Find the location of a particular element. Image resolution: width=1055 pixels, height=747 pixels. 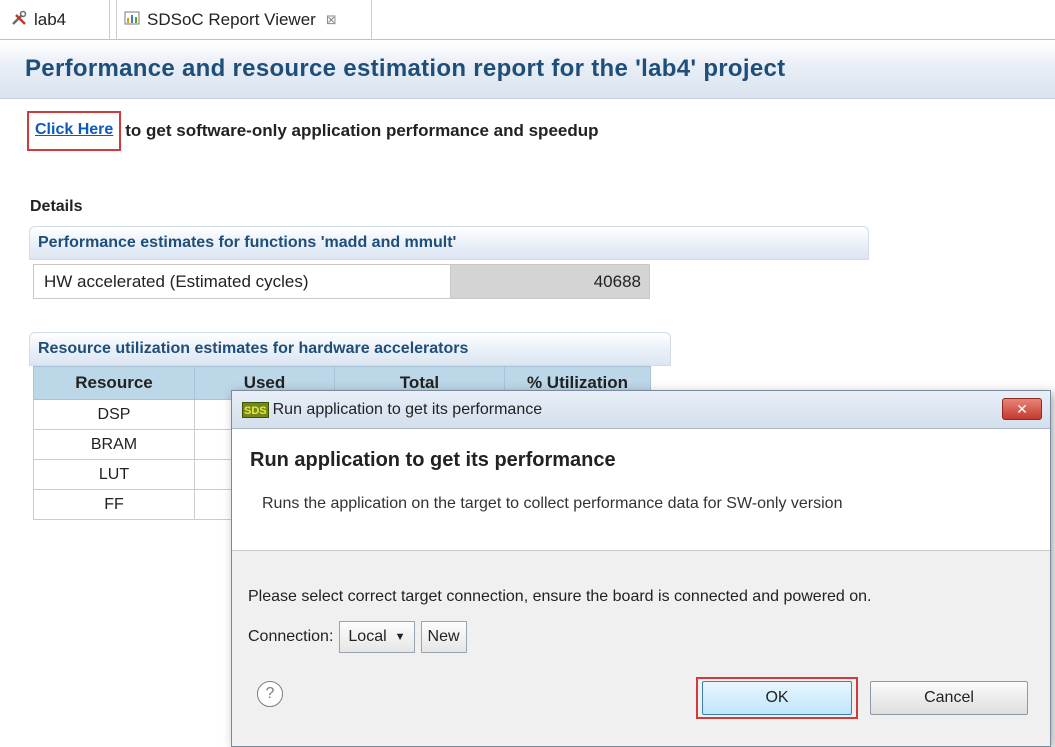

column-header: Resource is located at coordinates (114, 383).